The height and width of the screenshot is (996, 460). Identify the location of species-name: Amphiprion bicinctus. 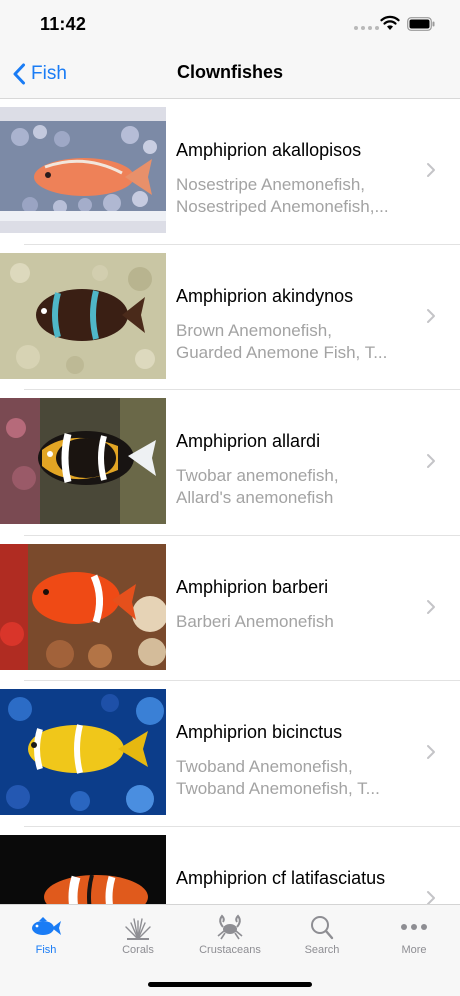
(259, 732).